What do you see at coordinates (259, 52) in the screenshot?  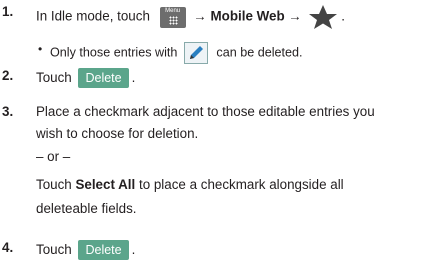 I see `bullet-text-end: can be deleted.` at bounding box center [259, 52].